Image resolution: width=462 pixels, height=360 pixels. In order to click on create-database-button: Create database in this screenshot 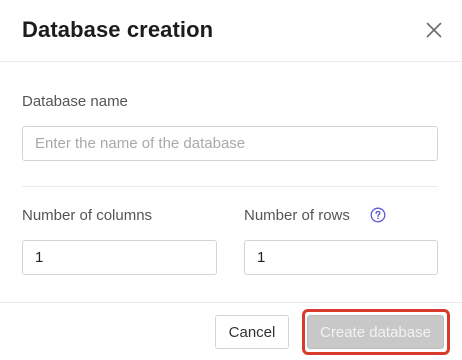, I will do `click(375, 332)`.